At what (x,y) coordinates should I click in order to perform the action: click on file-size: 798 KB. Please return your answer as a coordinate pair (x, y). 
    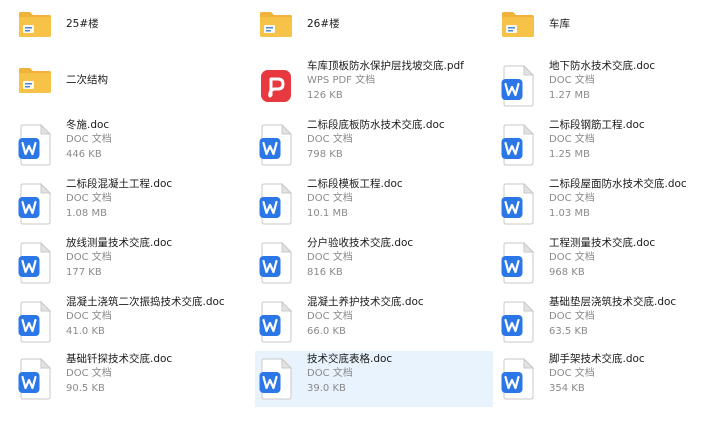
    Looking at the image, I should click on (325, 154).